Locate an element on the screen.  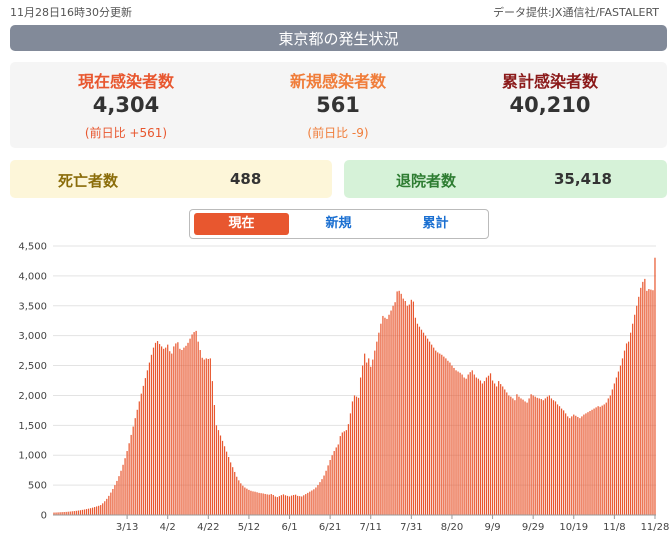
recovered-label: 退院者数 is located at coordinates (426, 181).